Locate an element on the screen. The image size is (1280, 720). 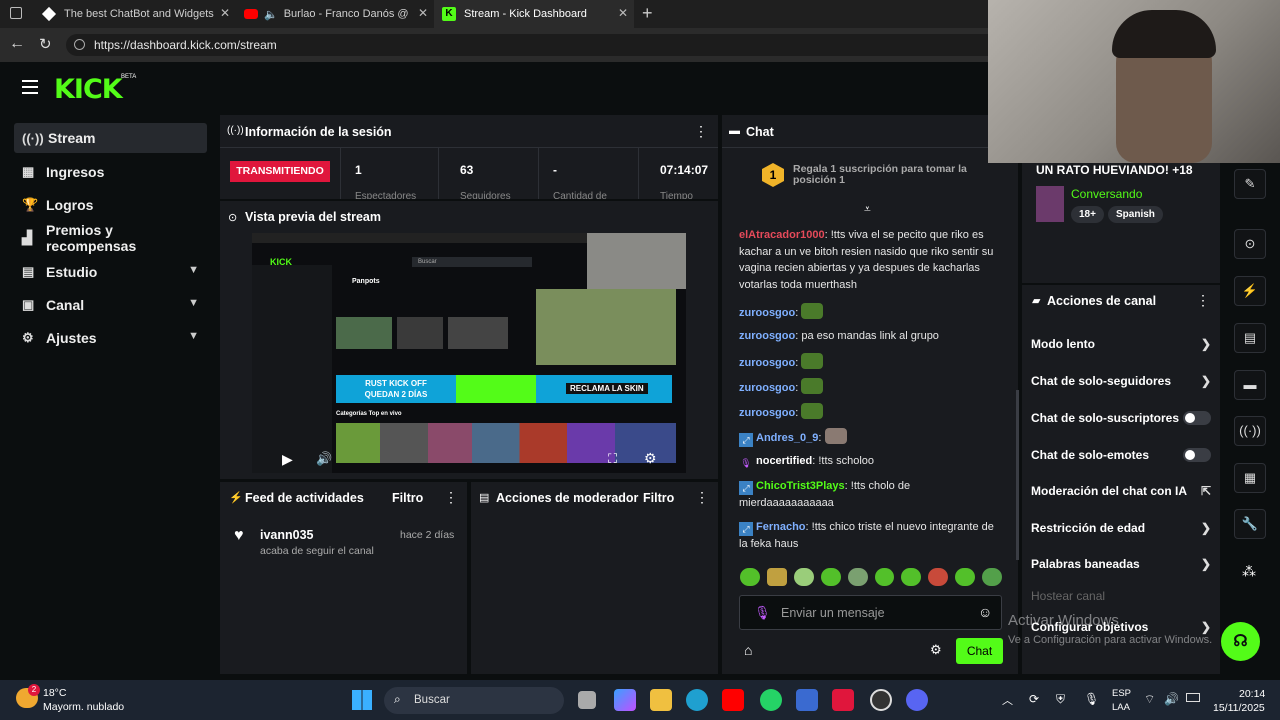
play-icon: ▶ is located at coordinates (287, 459).